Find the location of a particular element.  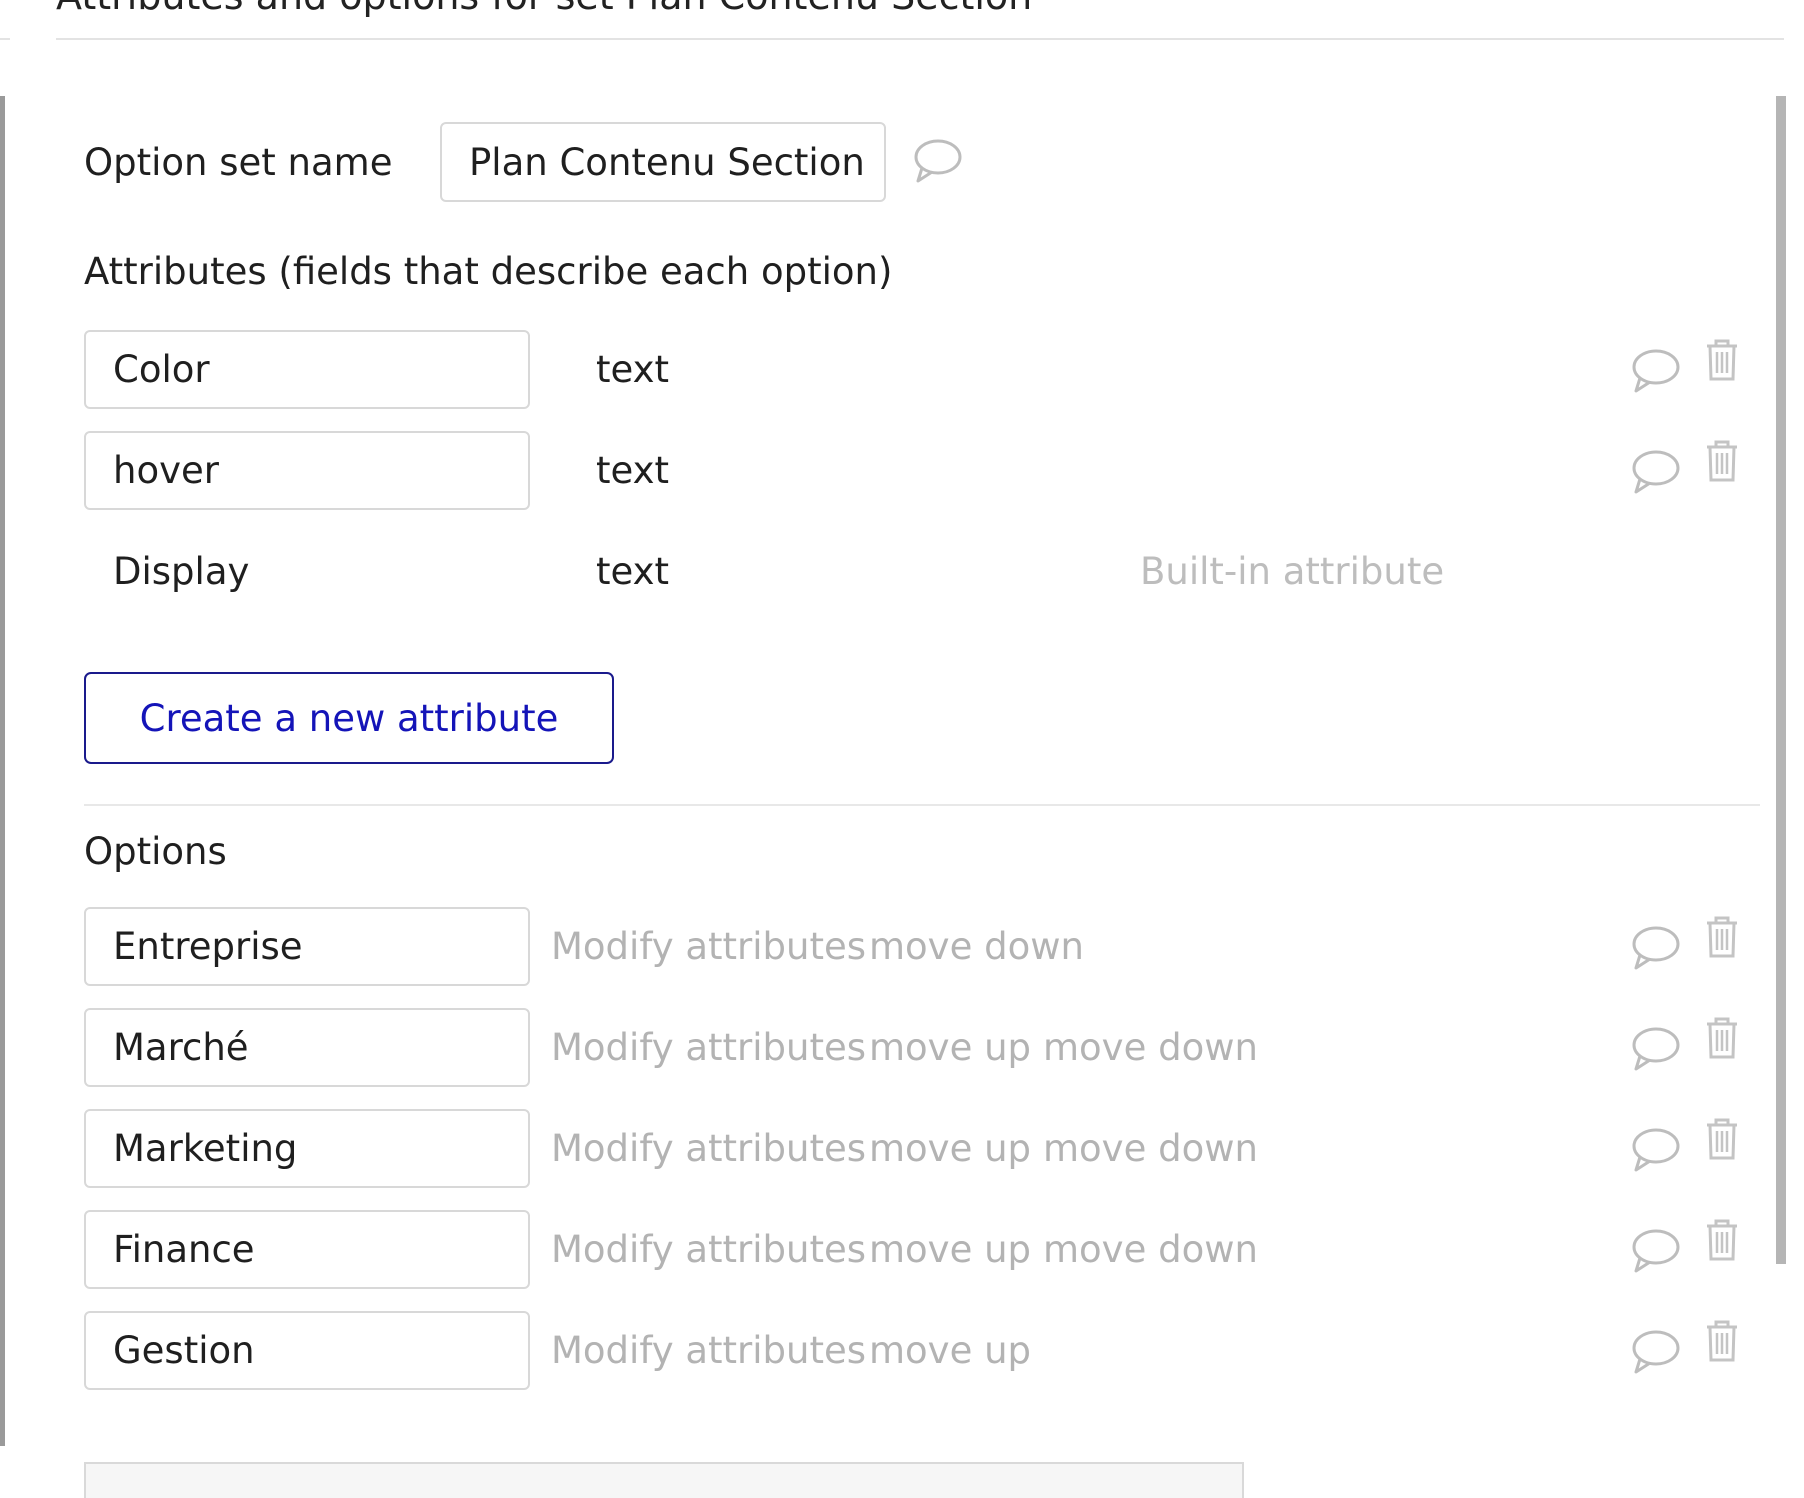

builtin-attribute-name: Display is located at coordinates (181, 571).